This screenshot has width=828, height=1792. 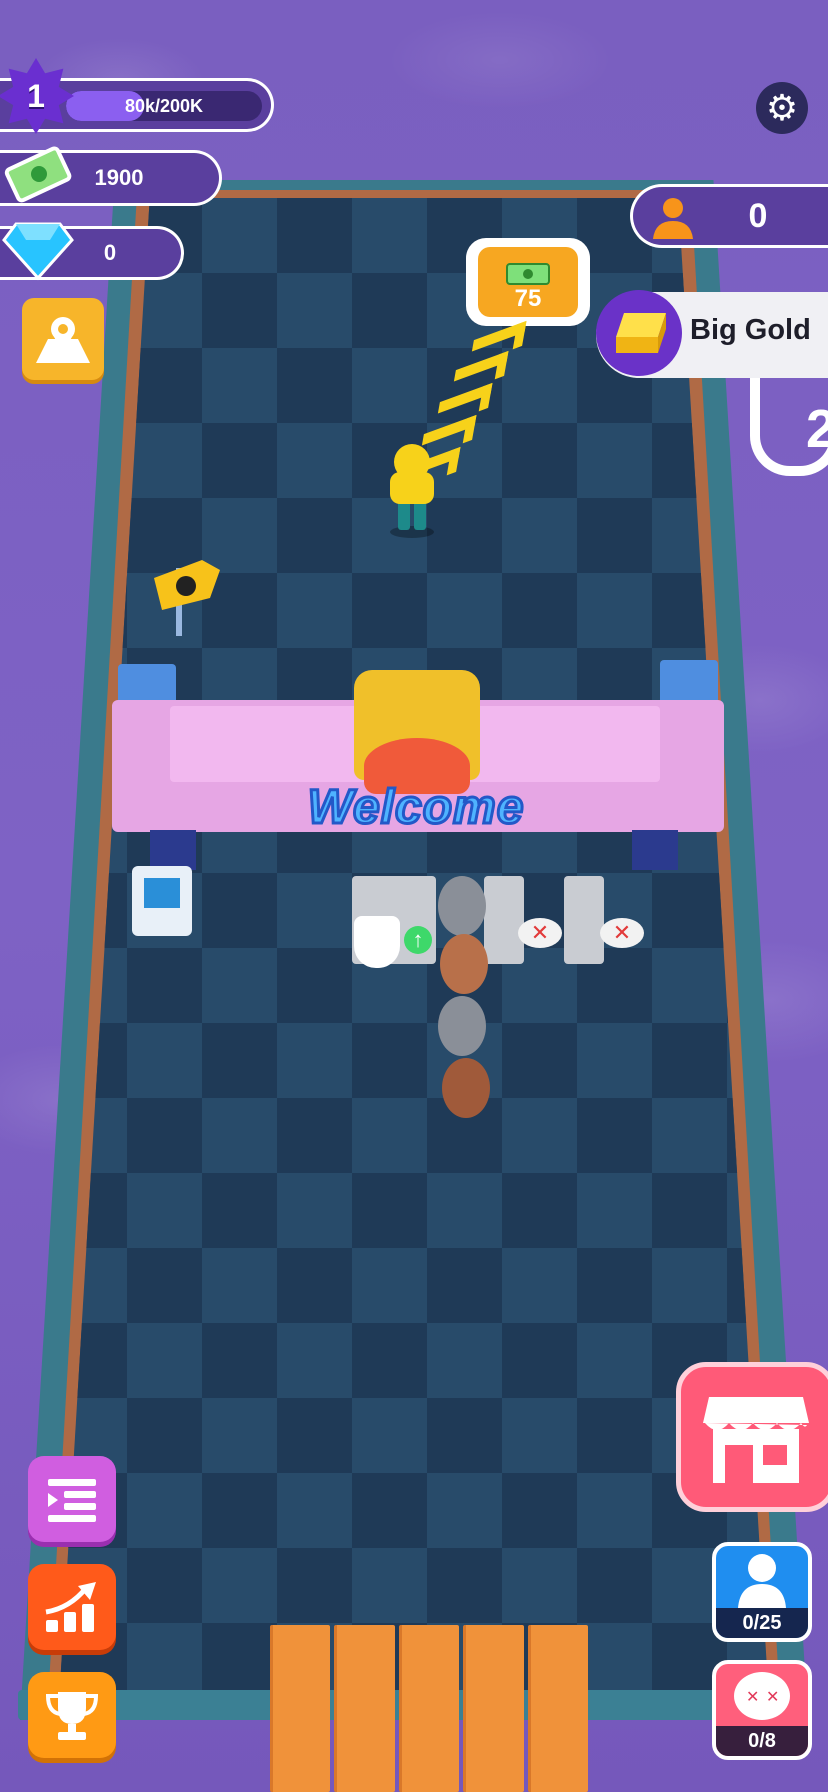 I want to click on cash-pickup-amount: 75, so click(x=528, y=298).